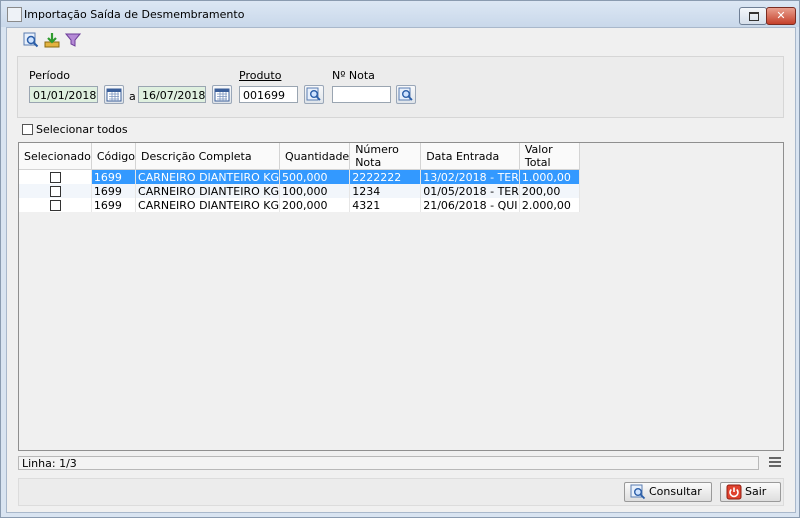 The image size is (800, 518). Describe the element at coordinates (132, 96) in the screenshot. I see `periodo-separator: a` at that location.